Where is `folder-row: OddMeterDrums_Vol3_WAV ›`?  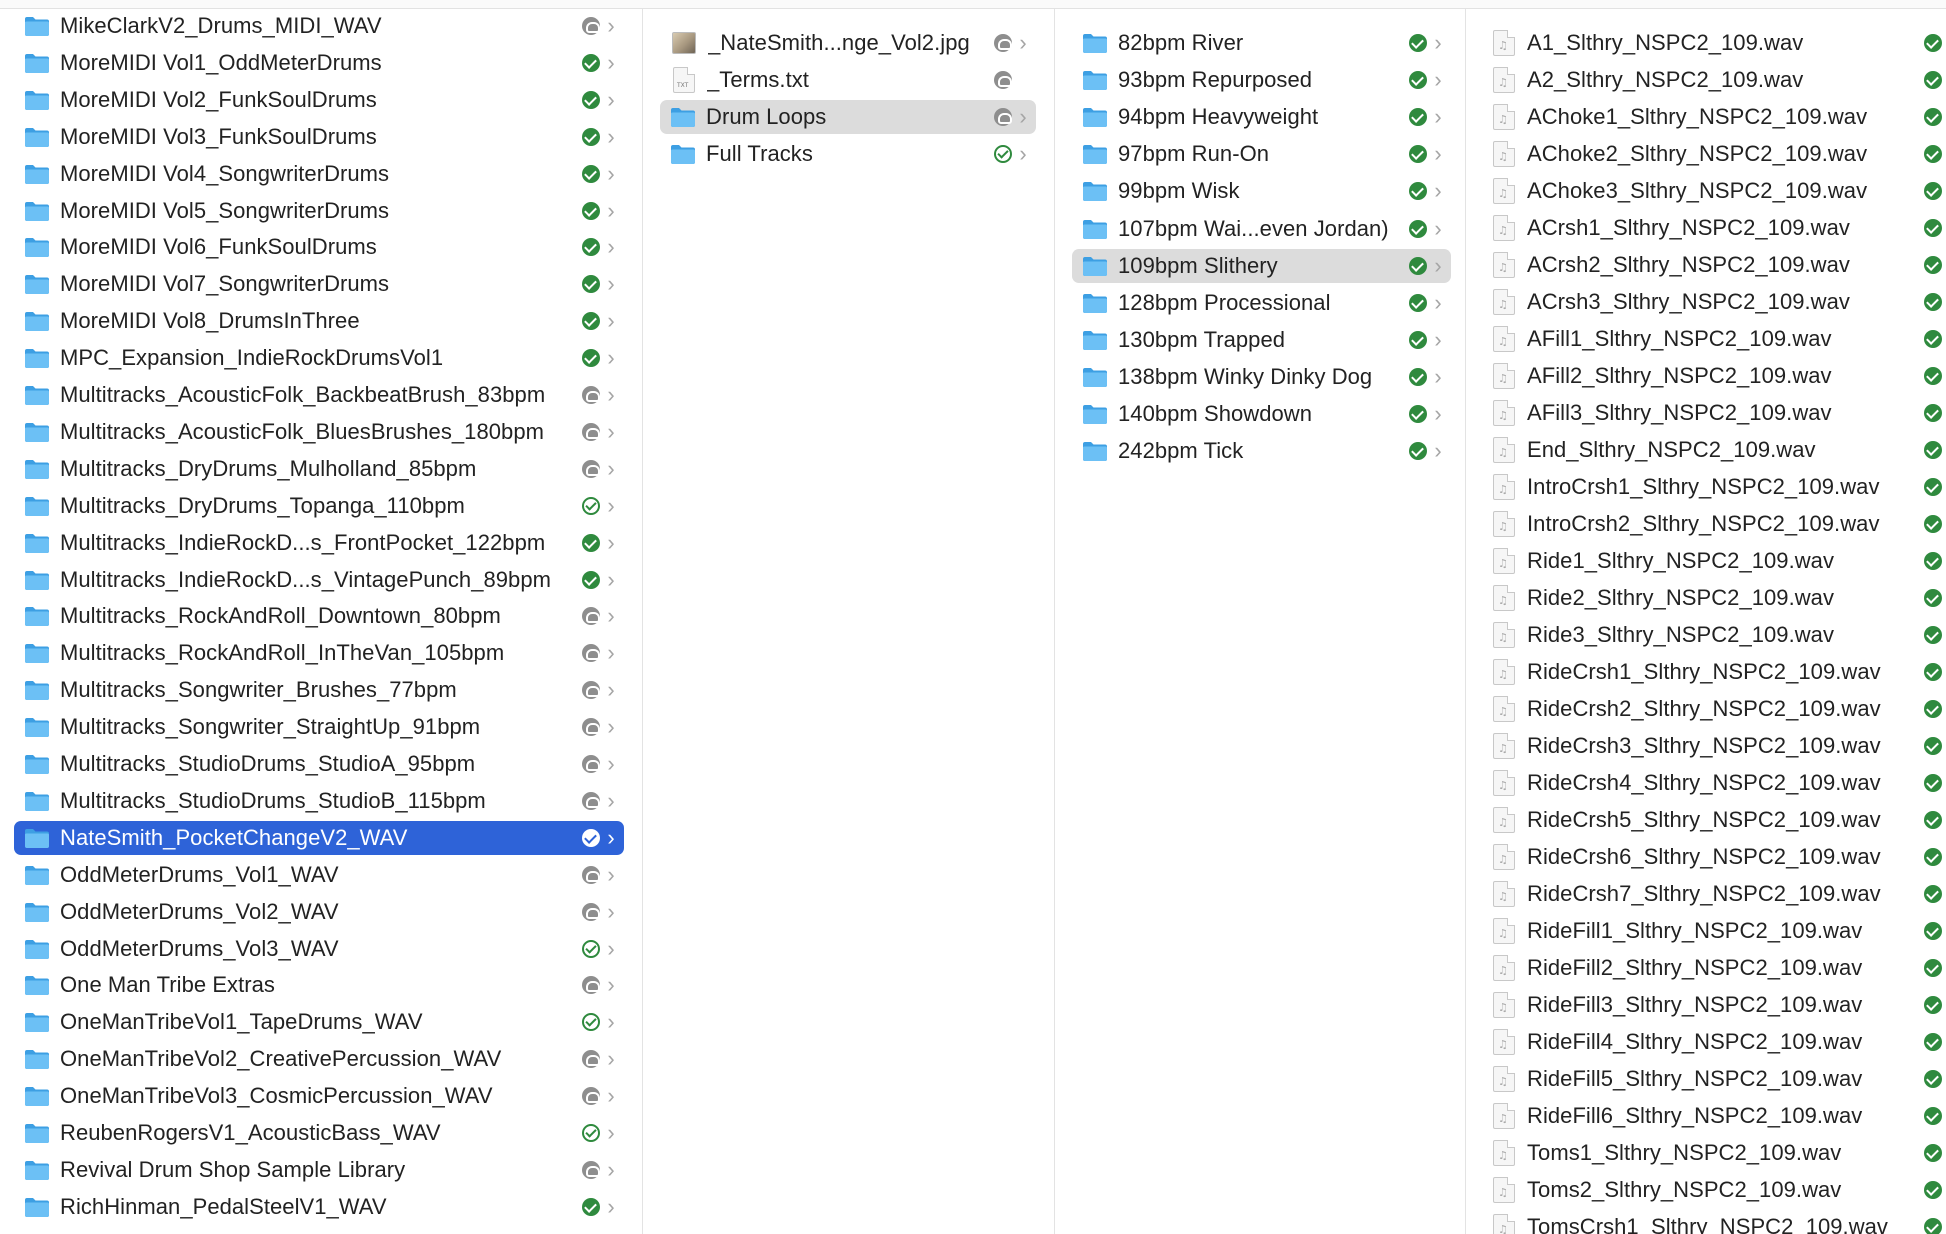 folder-row: OddMeterDrums_Vol3_WAV › is located at coordinates (319, 949).